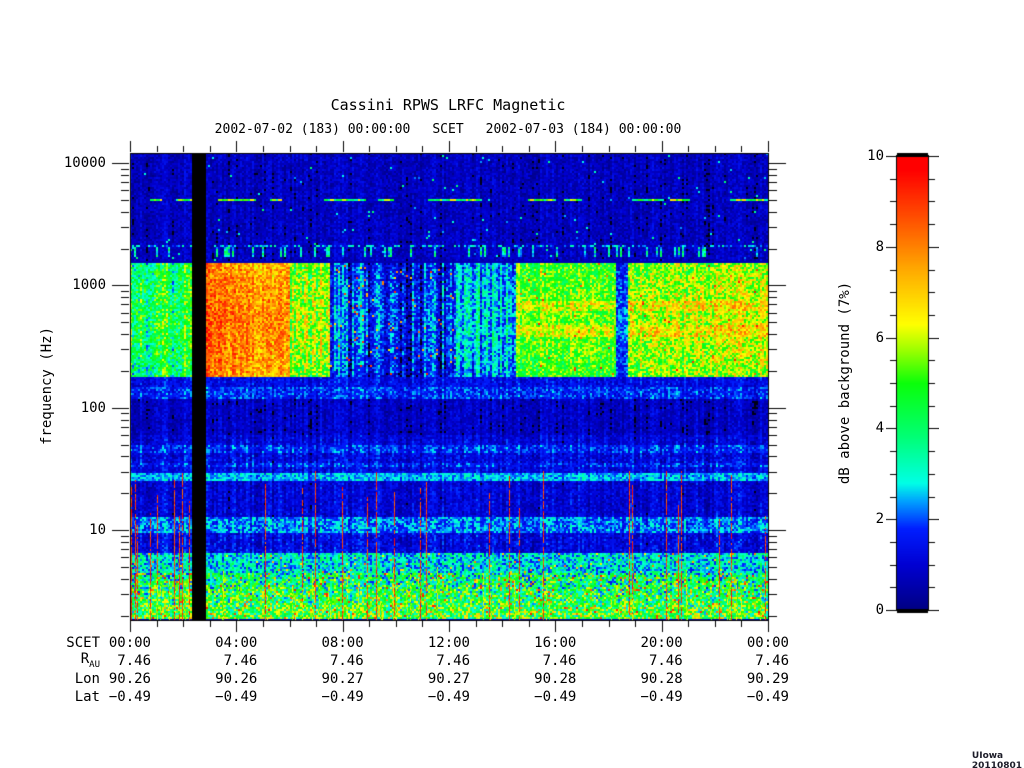  What do you see at coordinates (767, 679) in the screenshot?
I see `ephemeris-value: 90.29` at bounding box center [767, 679].